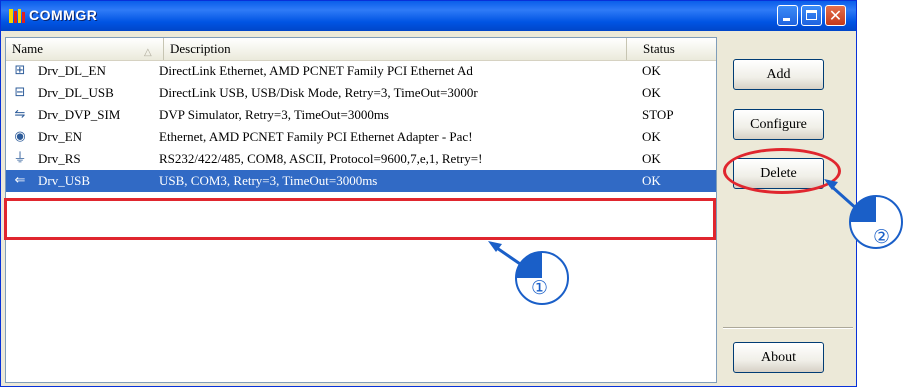  Describe the element at coordinates (882, 237) in the screenshot. I see `callout-2-number: ②` at that location.